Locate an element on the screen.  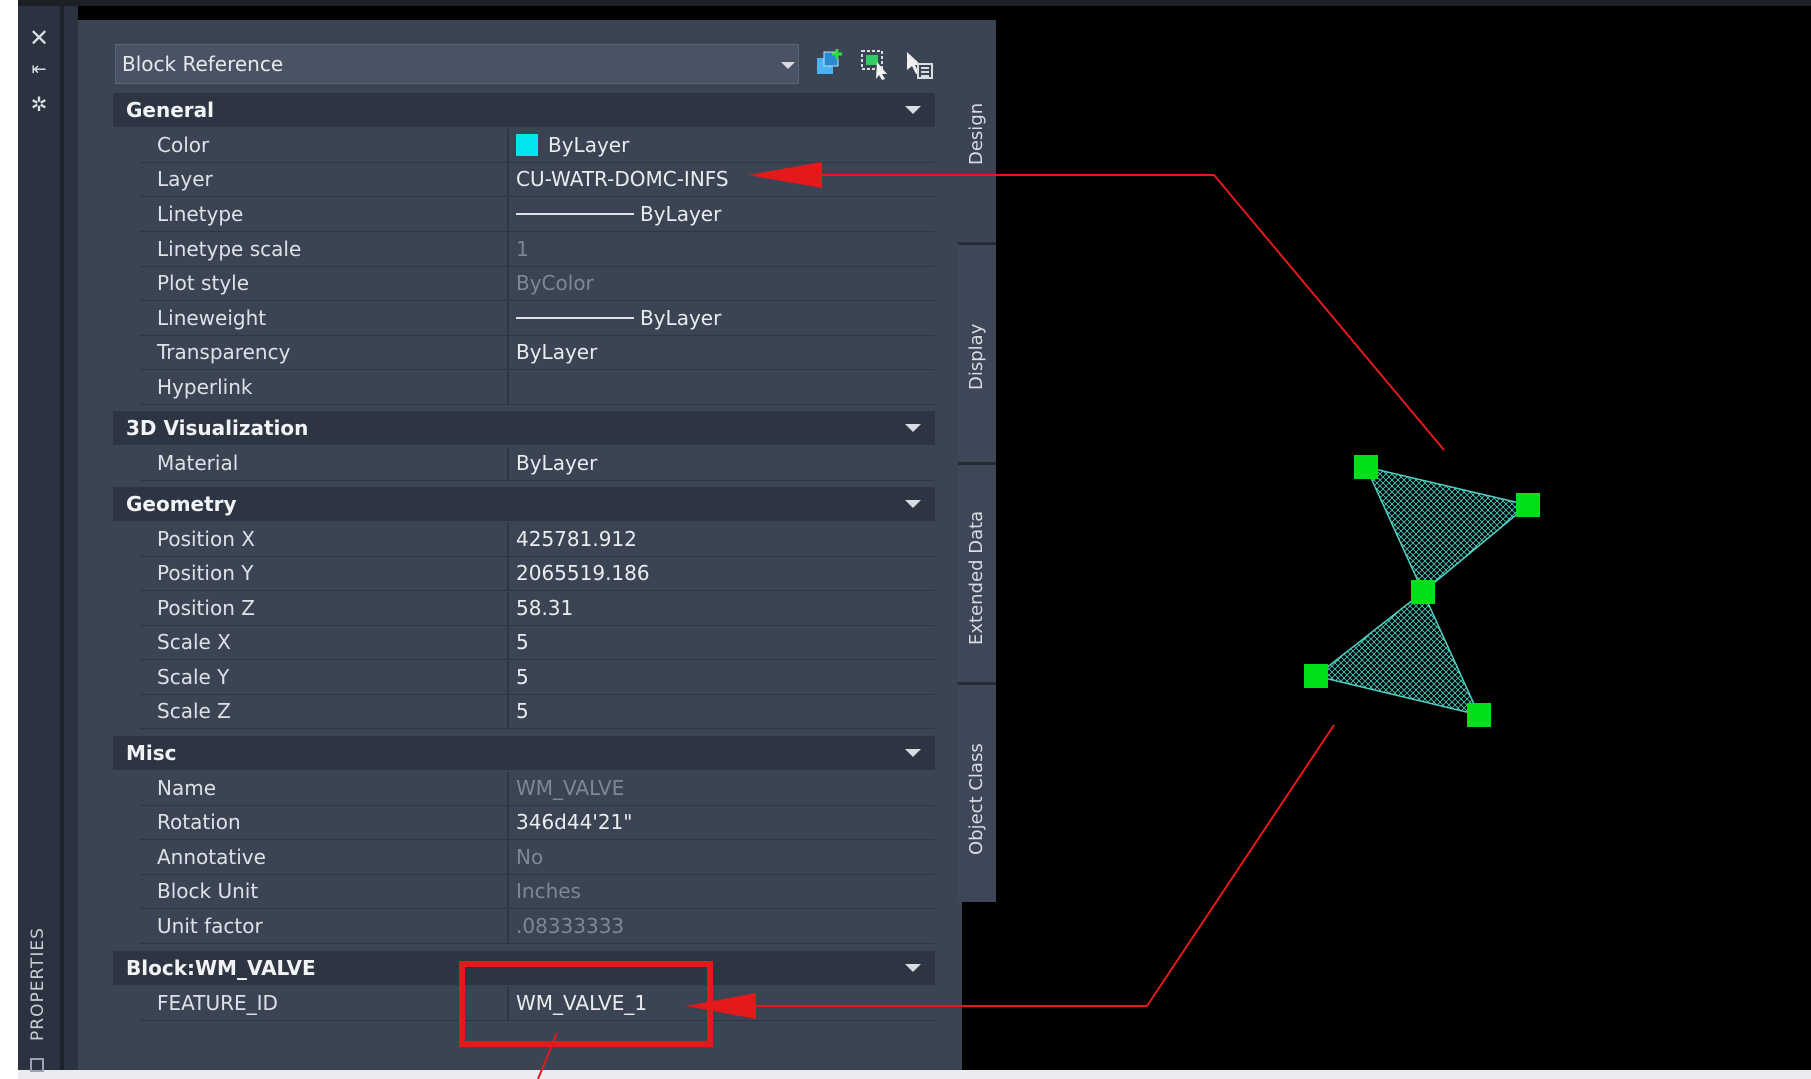
annotation-leader-layer is located at coordinates (1127, 312).